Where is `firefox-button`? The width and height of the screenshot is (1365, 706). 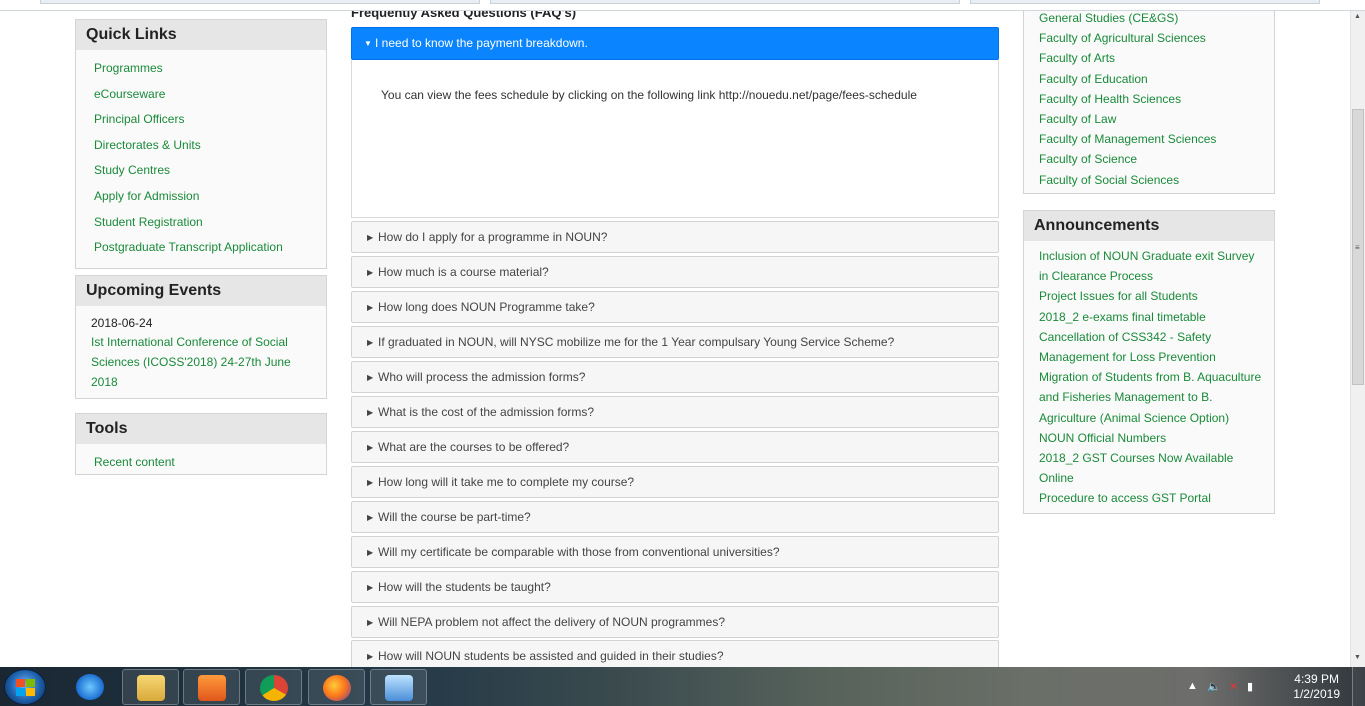 firefox-button is located at coordinates (336, 687).